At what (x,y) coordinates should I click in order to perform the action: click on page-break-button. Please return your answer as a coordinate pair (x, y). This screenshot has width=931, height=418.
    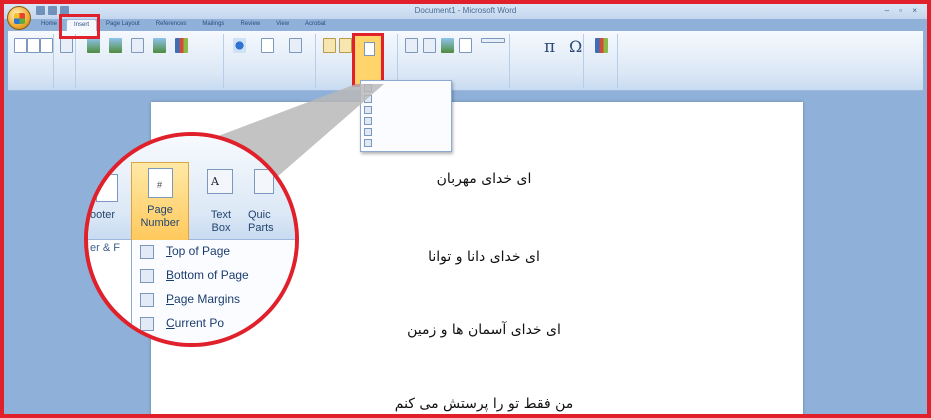
    Looking at the image, I should click on (46, 46).